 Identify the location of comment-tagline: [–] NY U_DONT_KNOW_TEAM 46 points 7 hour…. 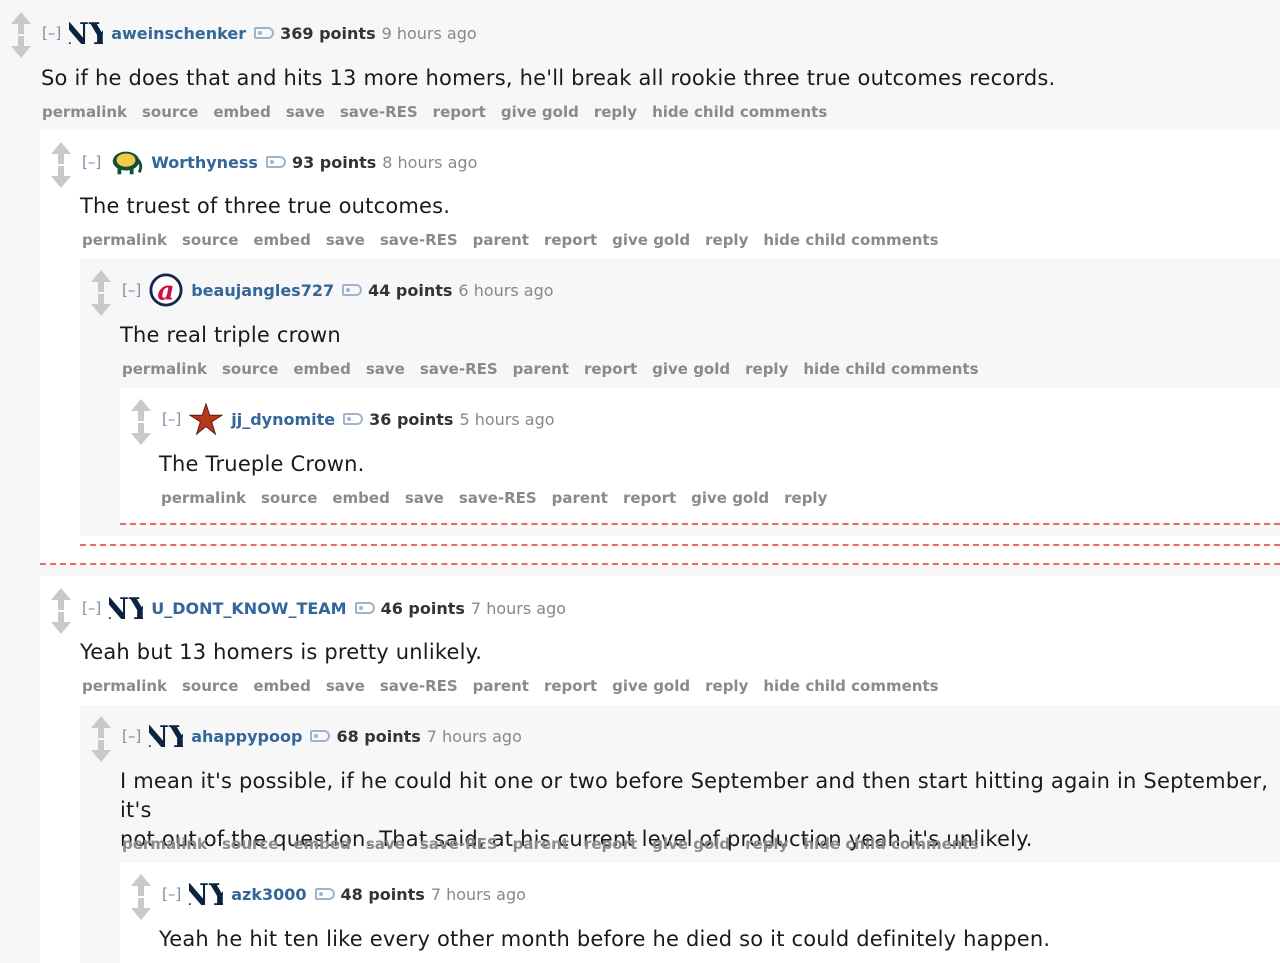
(324, 609).